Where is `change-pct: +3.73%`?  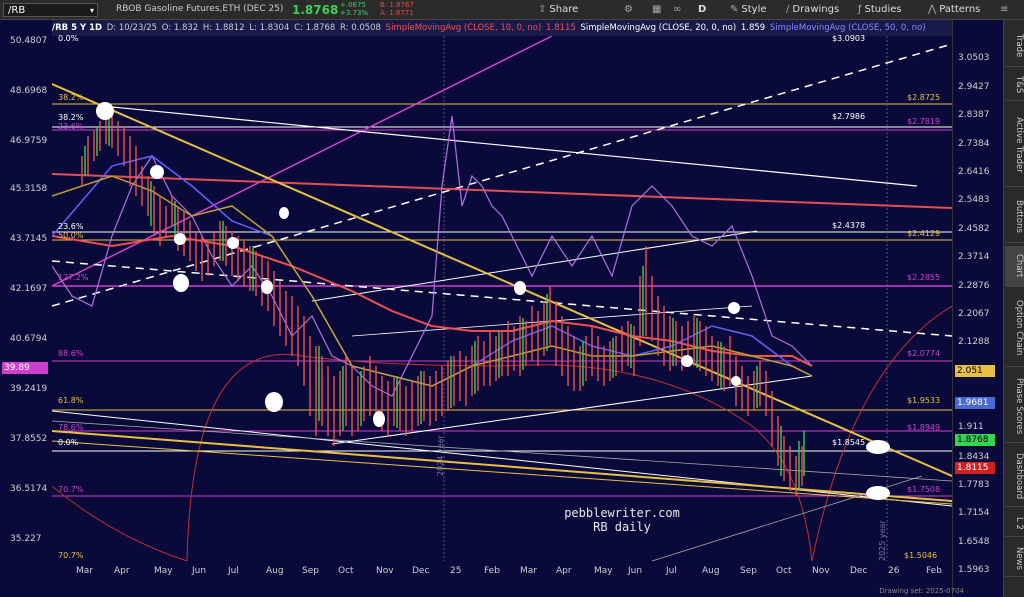
change-pct: +3.73% is located at coordinates (354, 13).